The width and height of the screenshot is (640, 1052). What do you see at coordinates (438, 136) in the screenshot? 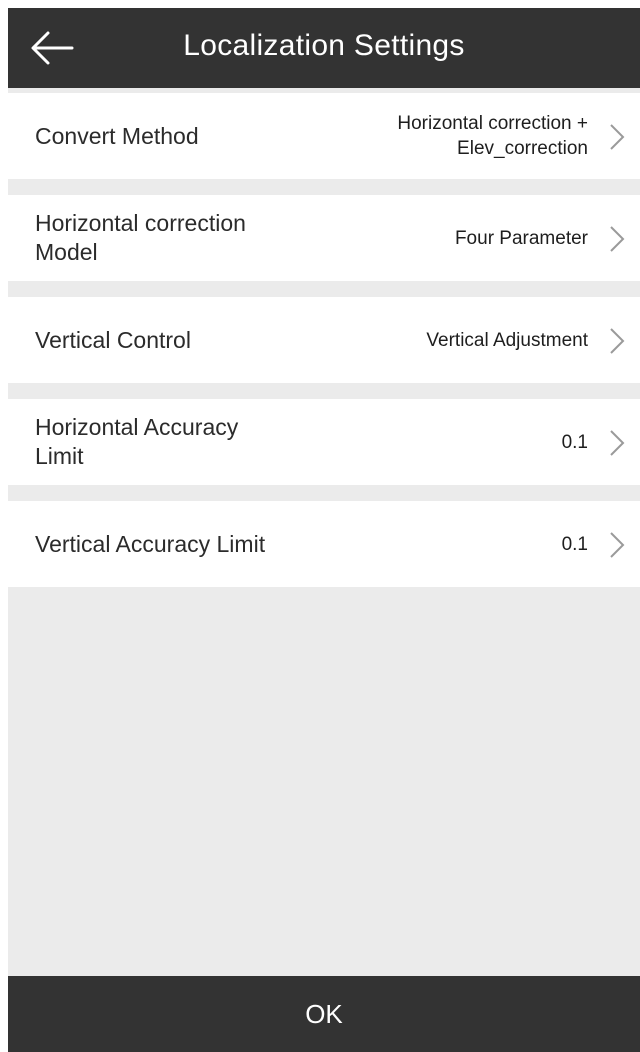
I see `setting-value: Horizontal correction + Elev_correction` at bounding box center [438, 136].